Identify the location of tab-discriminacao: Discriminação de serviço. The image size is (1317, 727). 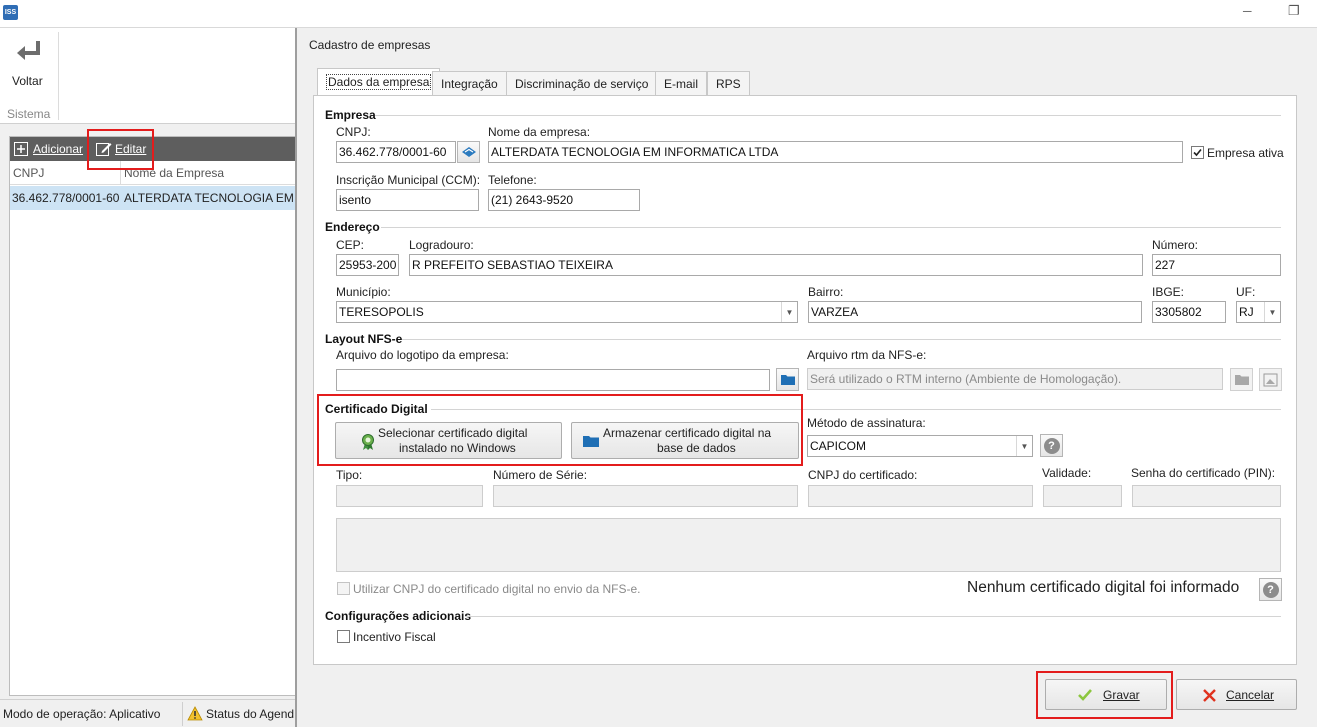
(582, 83).